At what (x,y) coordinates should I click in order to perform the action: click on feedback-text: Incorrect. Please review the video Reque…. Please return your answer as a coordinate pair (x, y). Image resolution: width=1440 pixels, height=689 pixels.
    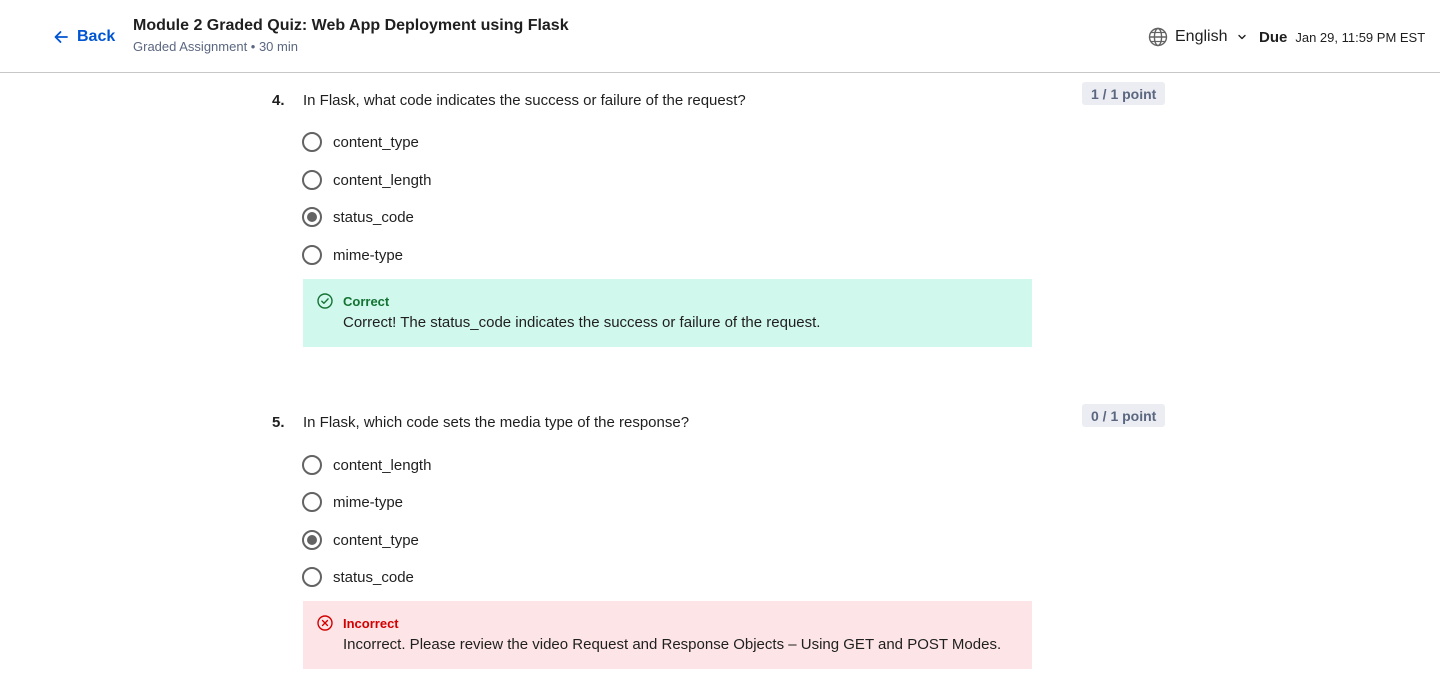
    Looking at the image, I should click on (672, 644).